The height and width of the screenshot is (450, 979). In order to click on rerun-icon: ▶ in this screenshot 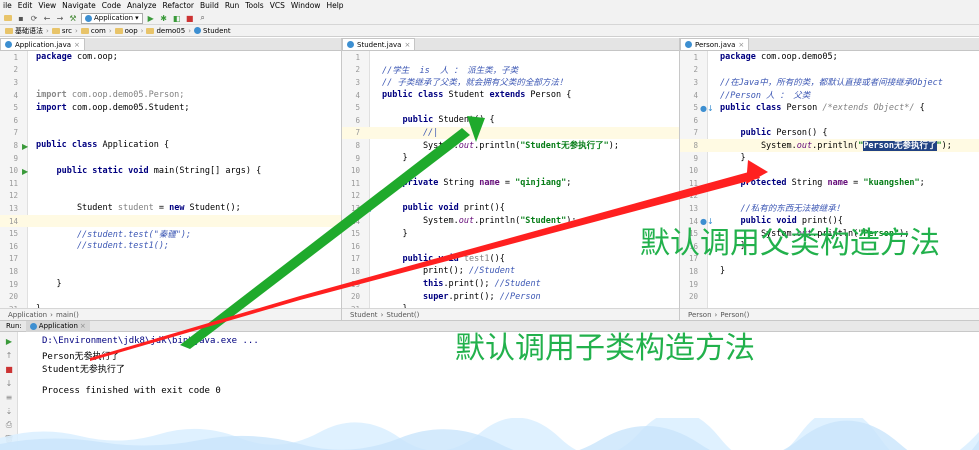, I will do `click(9, 341)`.